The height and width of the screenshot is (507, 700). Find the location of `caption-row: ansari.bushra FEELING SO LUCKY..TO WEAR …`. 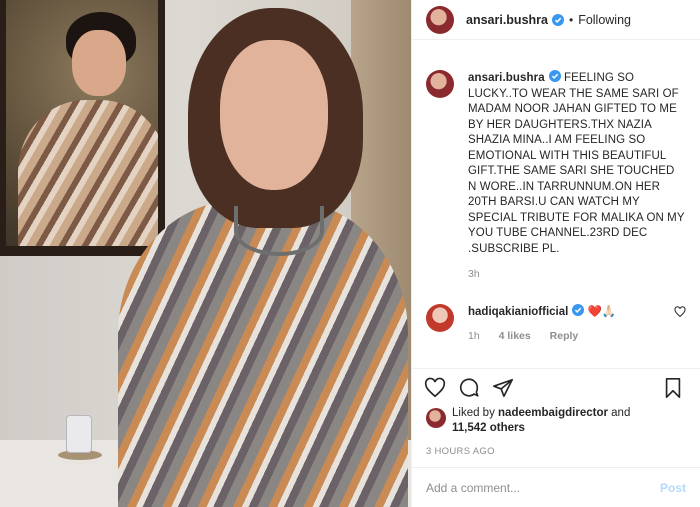

caption-row: ansari.bushra FEELING SO LUCKY..TO WEAR … is located at coordinates (556, 163).